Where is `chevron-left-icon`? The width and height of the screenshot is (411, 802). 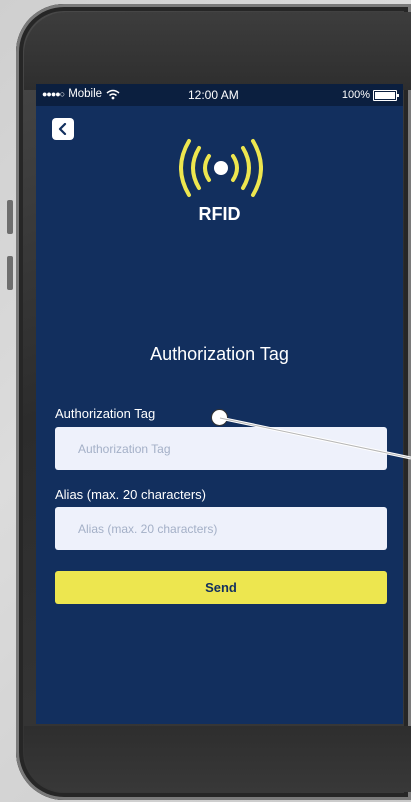
chevron-left-icon is located at coordinates (62, 129).